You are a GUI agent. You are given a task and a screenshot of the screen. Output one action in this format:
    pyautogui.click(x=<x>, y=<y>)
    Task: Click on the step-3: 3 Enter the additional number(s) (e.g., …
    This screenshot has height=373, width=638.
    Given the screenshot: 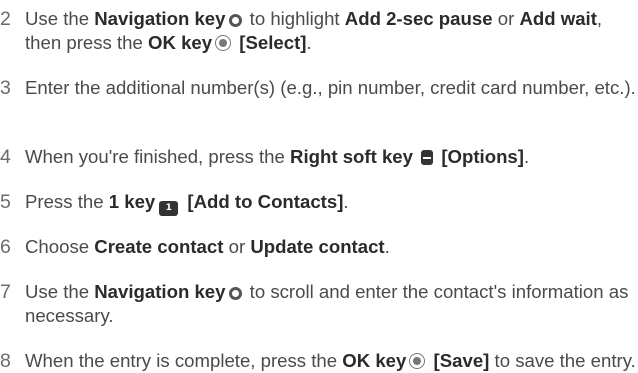 What is the action you would take?
    pyautogui.click(x=318, y=88)
    